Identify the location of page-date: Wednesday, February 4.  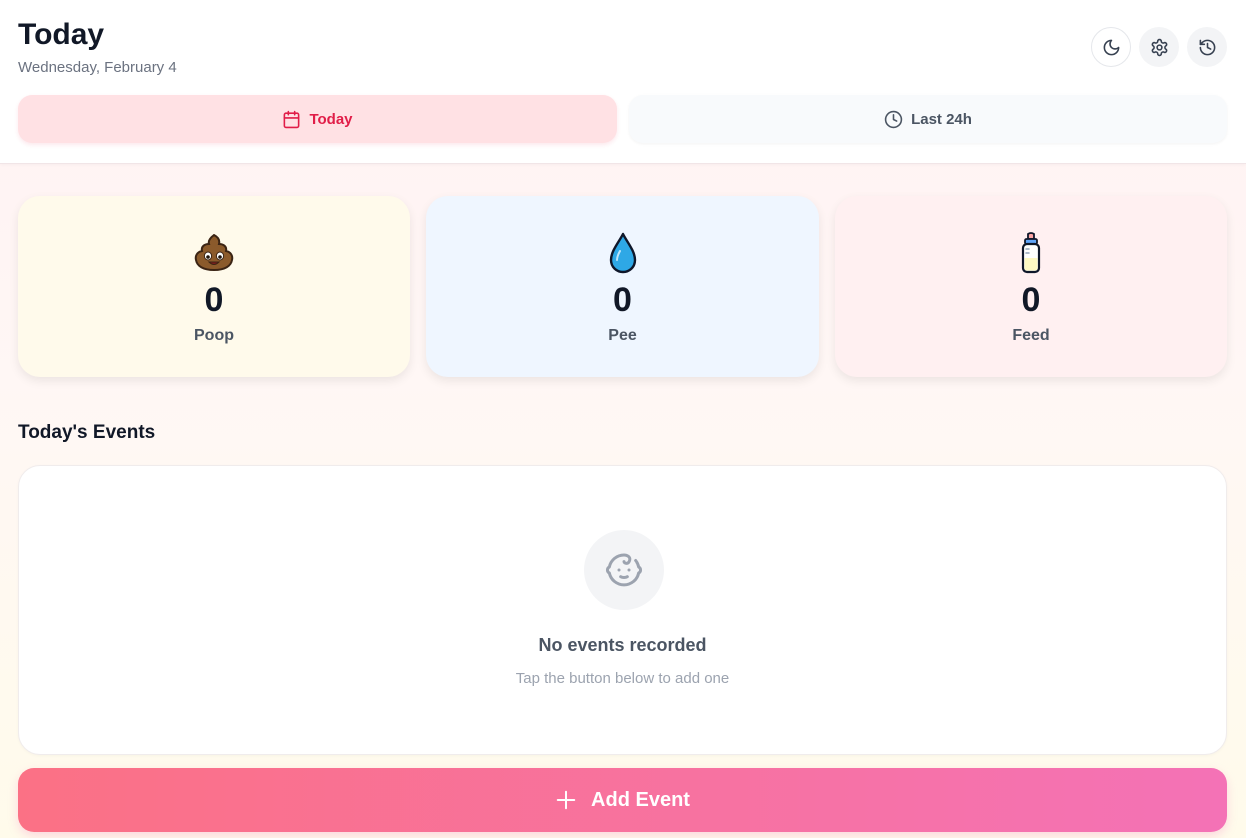
(97, 67).